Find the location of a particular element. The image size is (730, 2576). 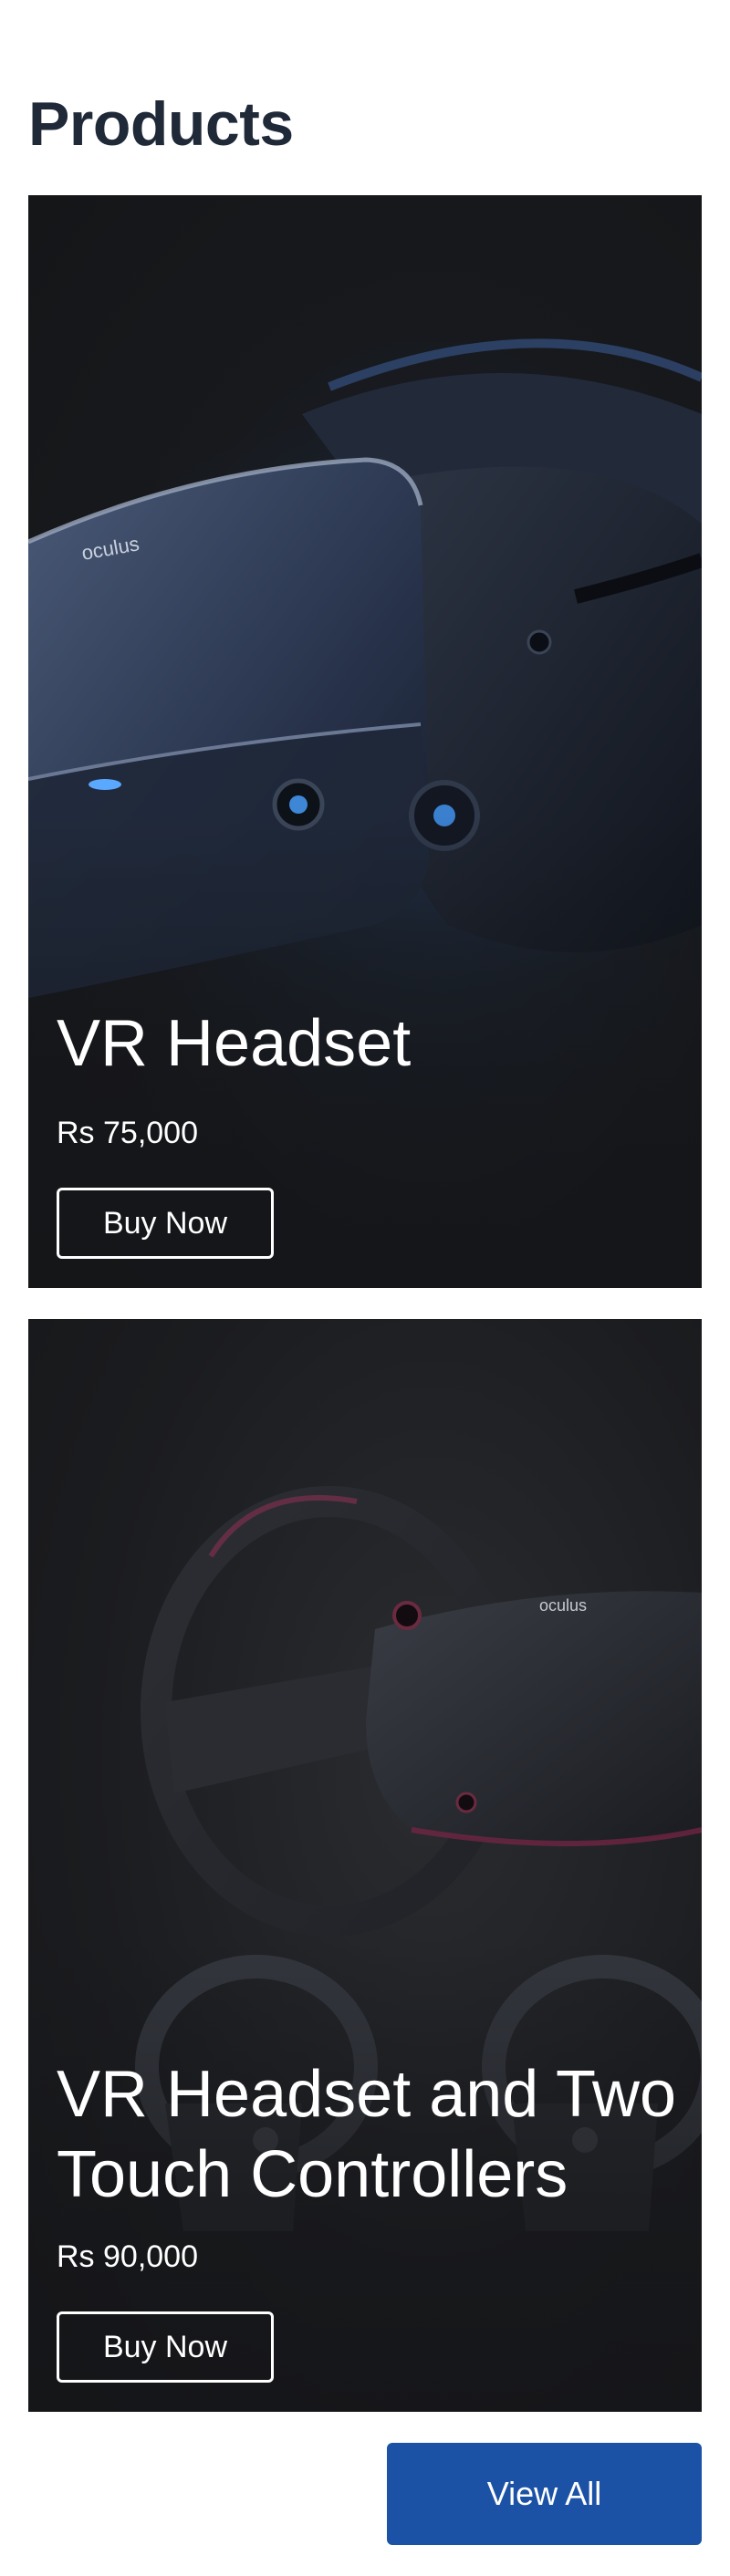

product-price: Rs 90,000 is located at coordinates (127, 2256).